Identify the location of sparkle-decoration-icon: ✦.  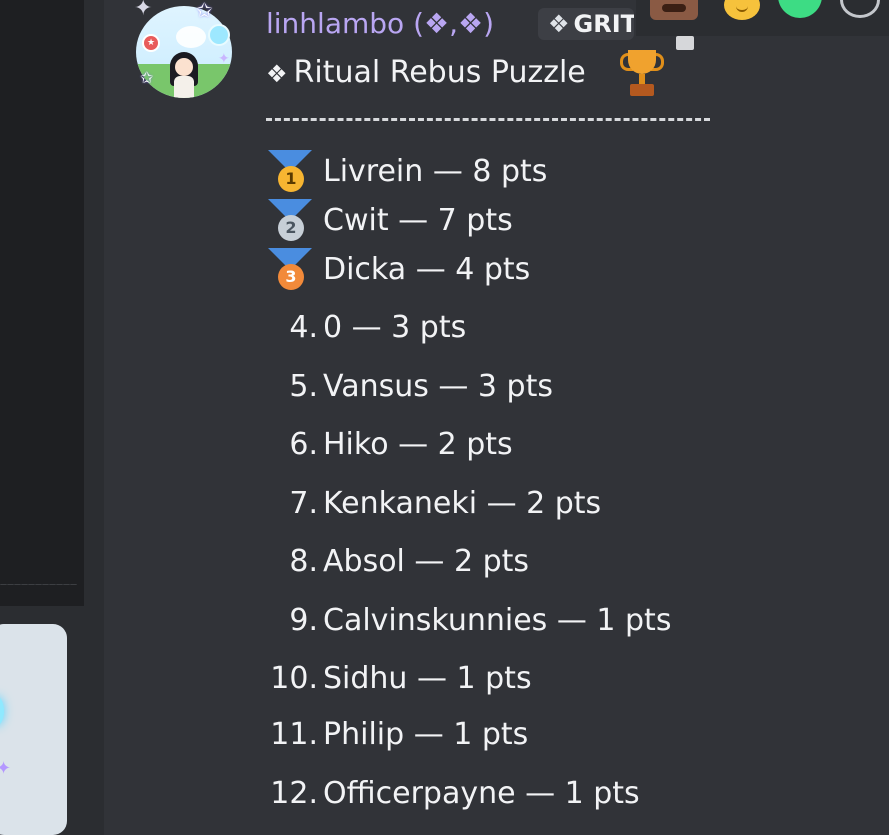
(224, 59).